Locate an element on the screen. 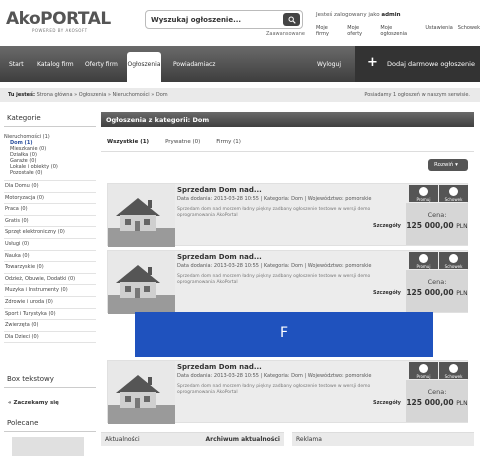 The image size is (480, 456). category-item: Odzież, Obuwie, Dodatki (0) is located at coordinates (50, 280).